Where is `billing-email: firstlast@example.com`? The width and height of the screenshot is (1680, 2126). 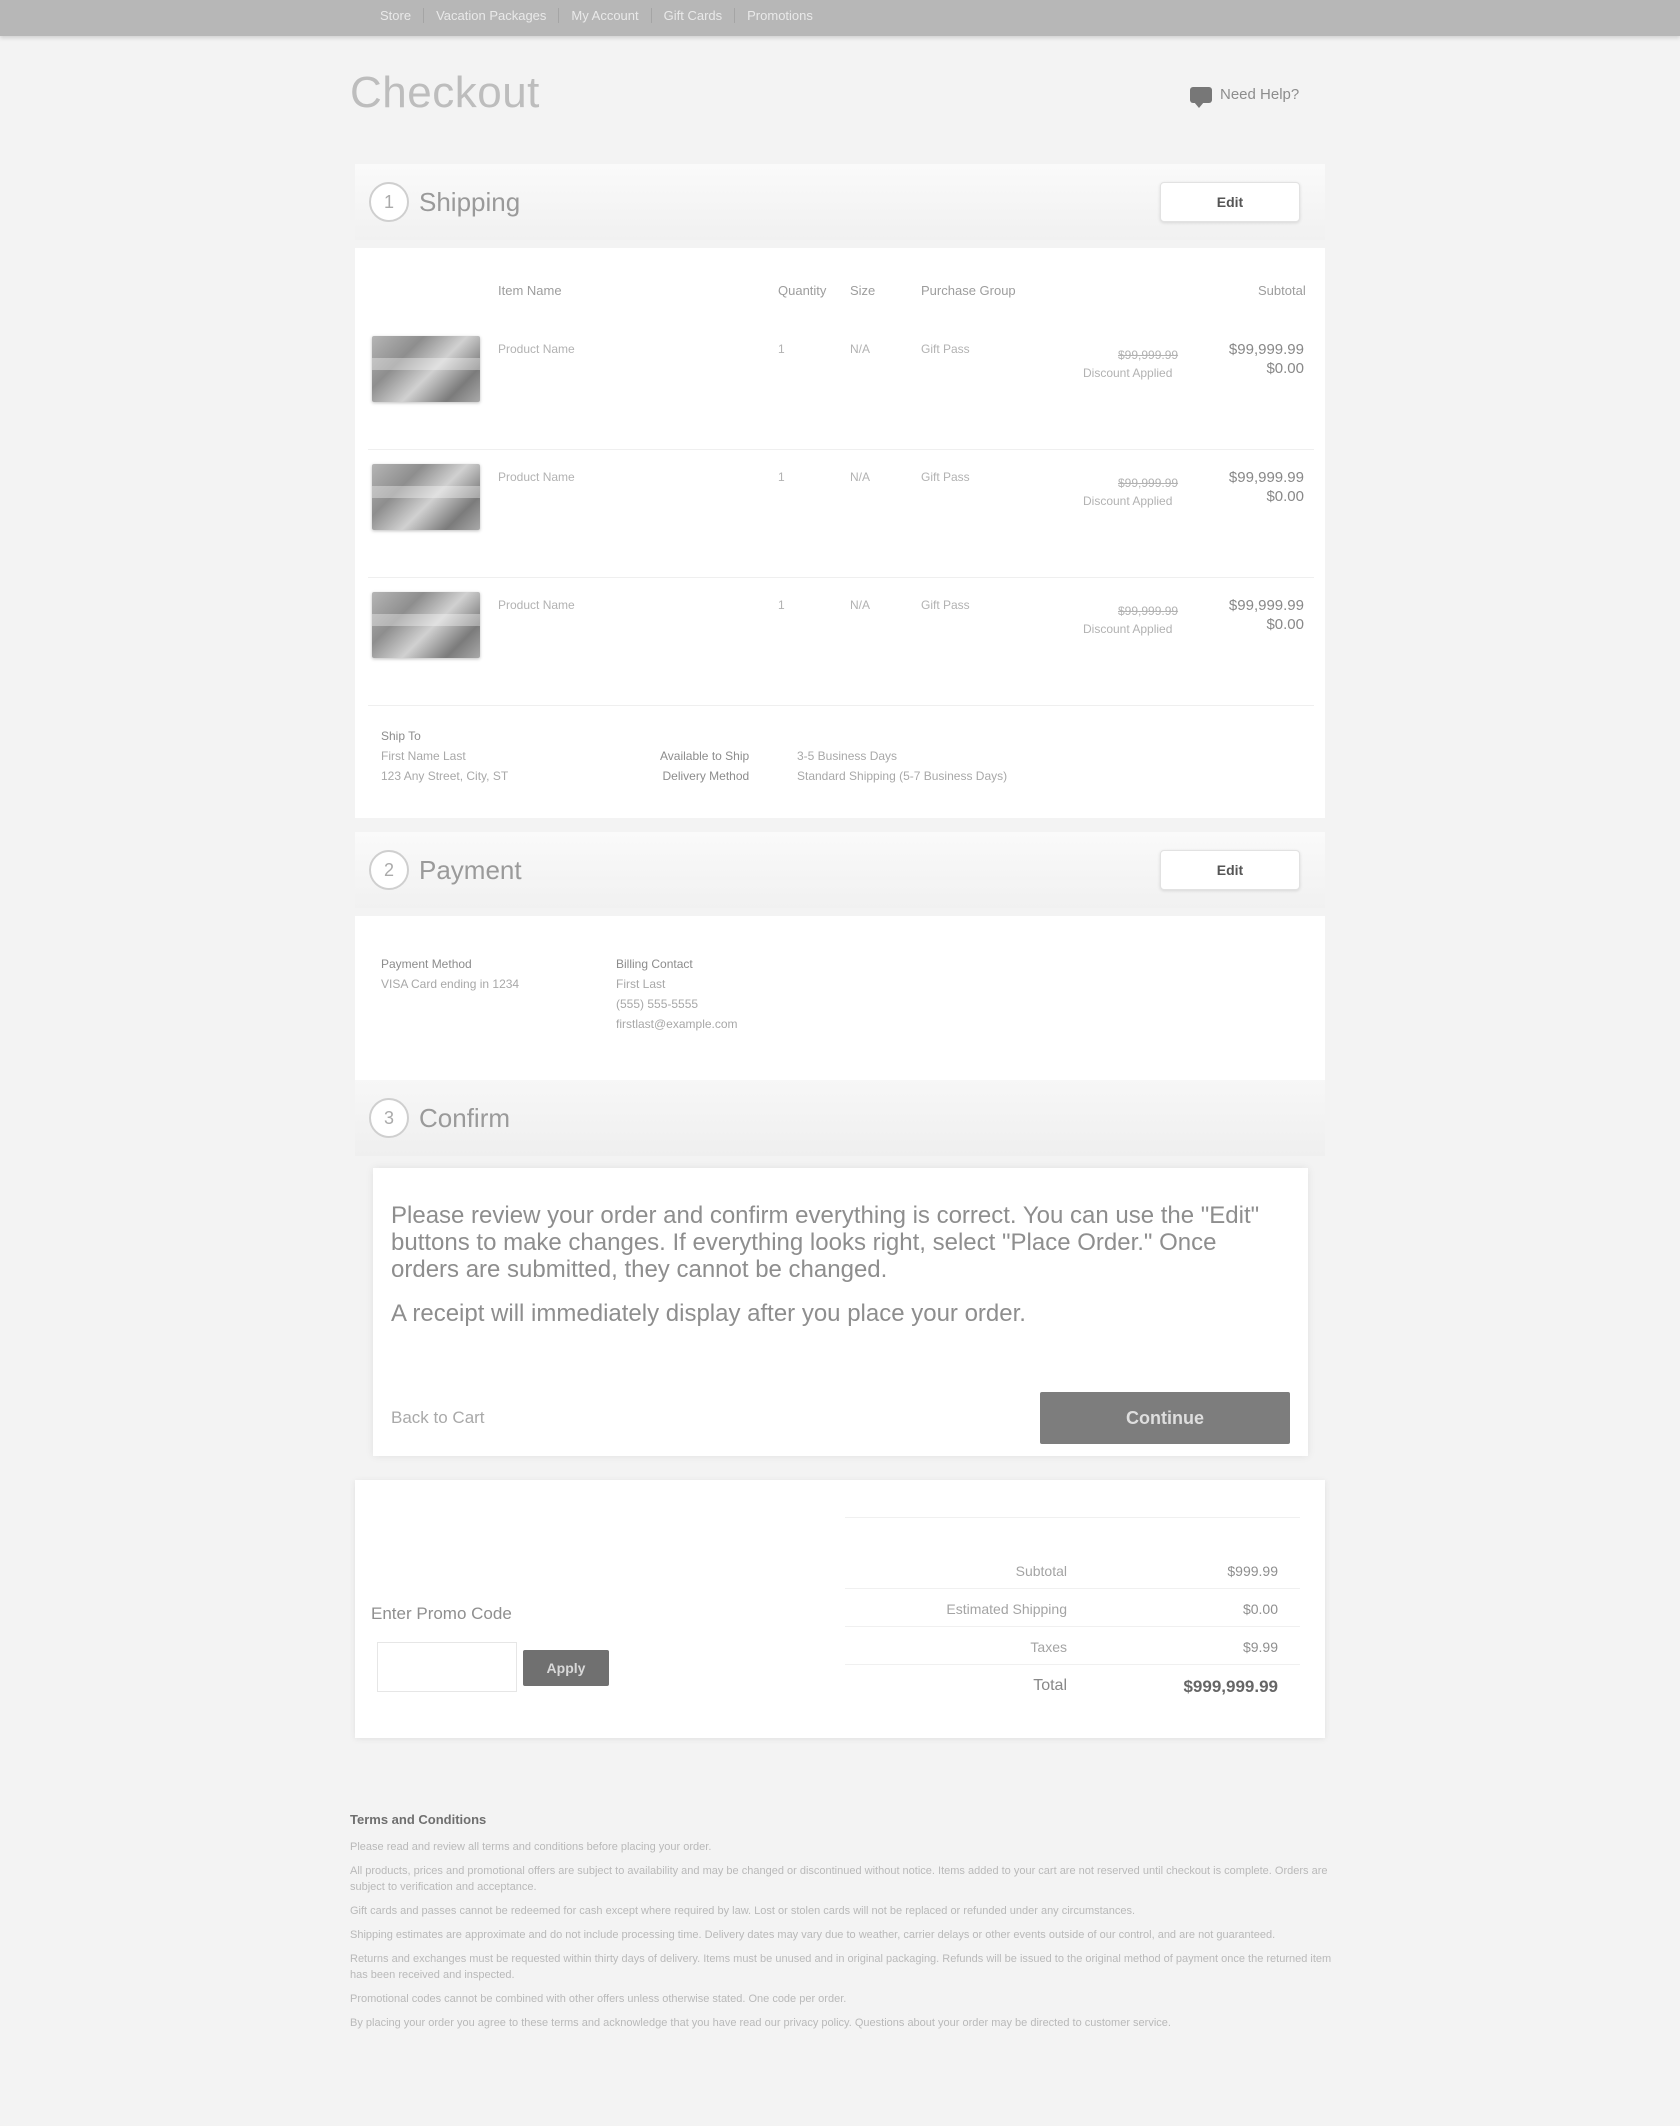 billing-email: firstlast@example.com is located at coordinates (677, 1024).